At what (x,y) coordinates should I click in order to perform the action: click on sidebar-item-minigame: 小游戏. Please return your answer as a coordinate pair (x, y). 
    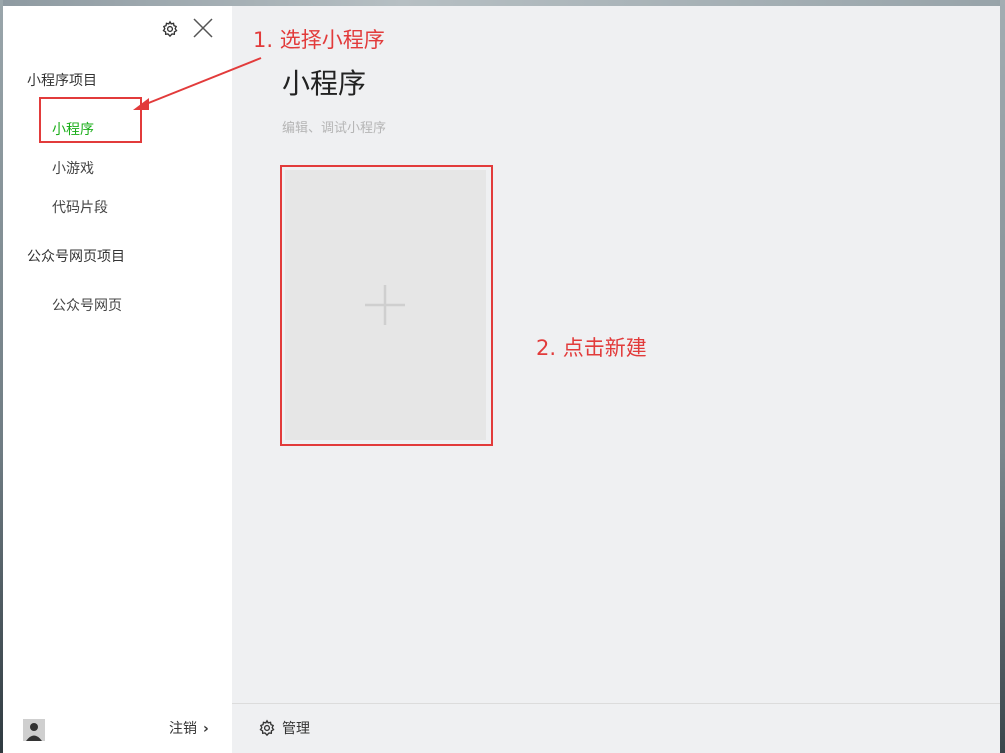
    Looking at the image, I should click on (73, 168).